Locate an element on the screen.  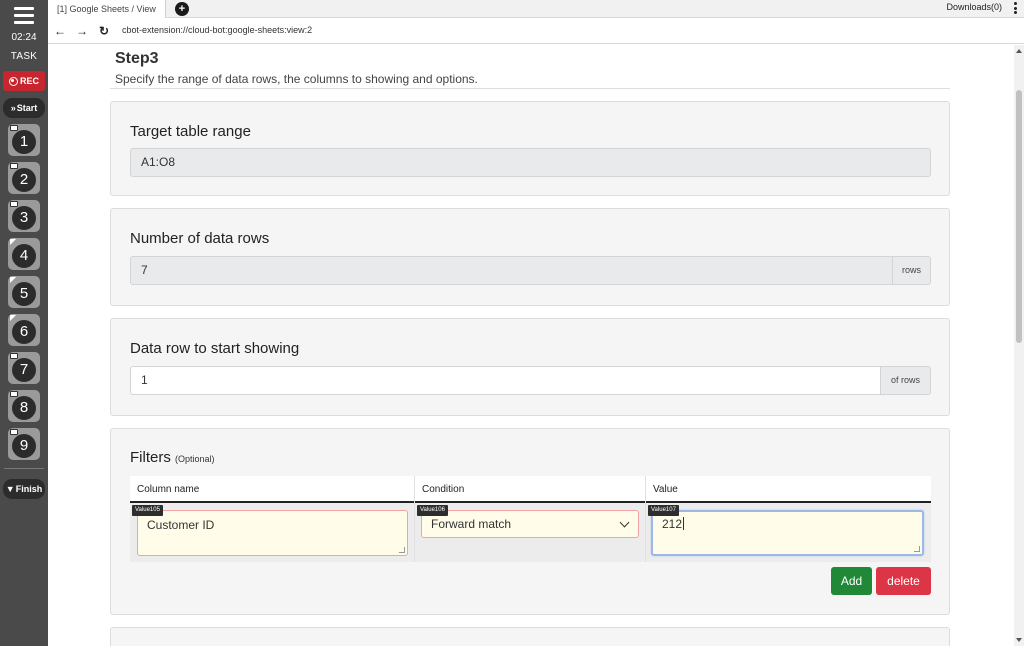
step-button-1: 1 is located at coordinates (24, 140).